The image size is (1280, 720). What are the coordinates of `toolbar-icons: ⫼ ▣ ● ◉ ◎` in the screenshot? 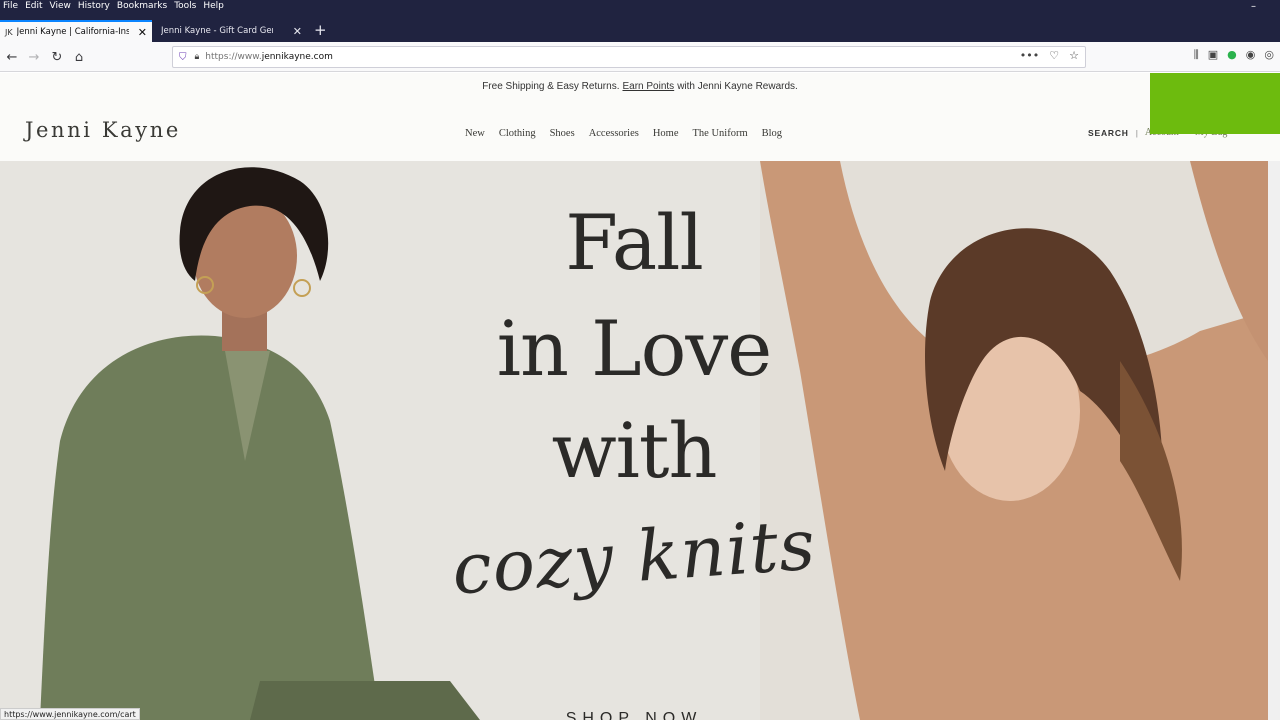 It's located at (1234, 55).